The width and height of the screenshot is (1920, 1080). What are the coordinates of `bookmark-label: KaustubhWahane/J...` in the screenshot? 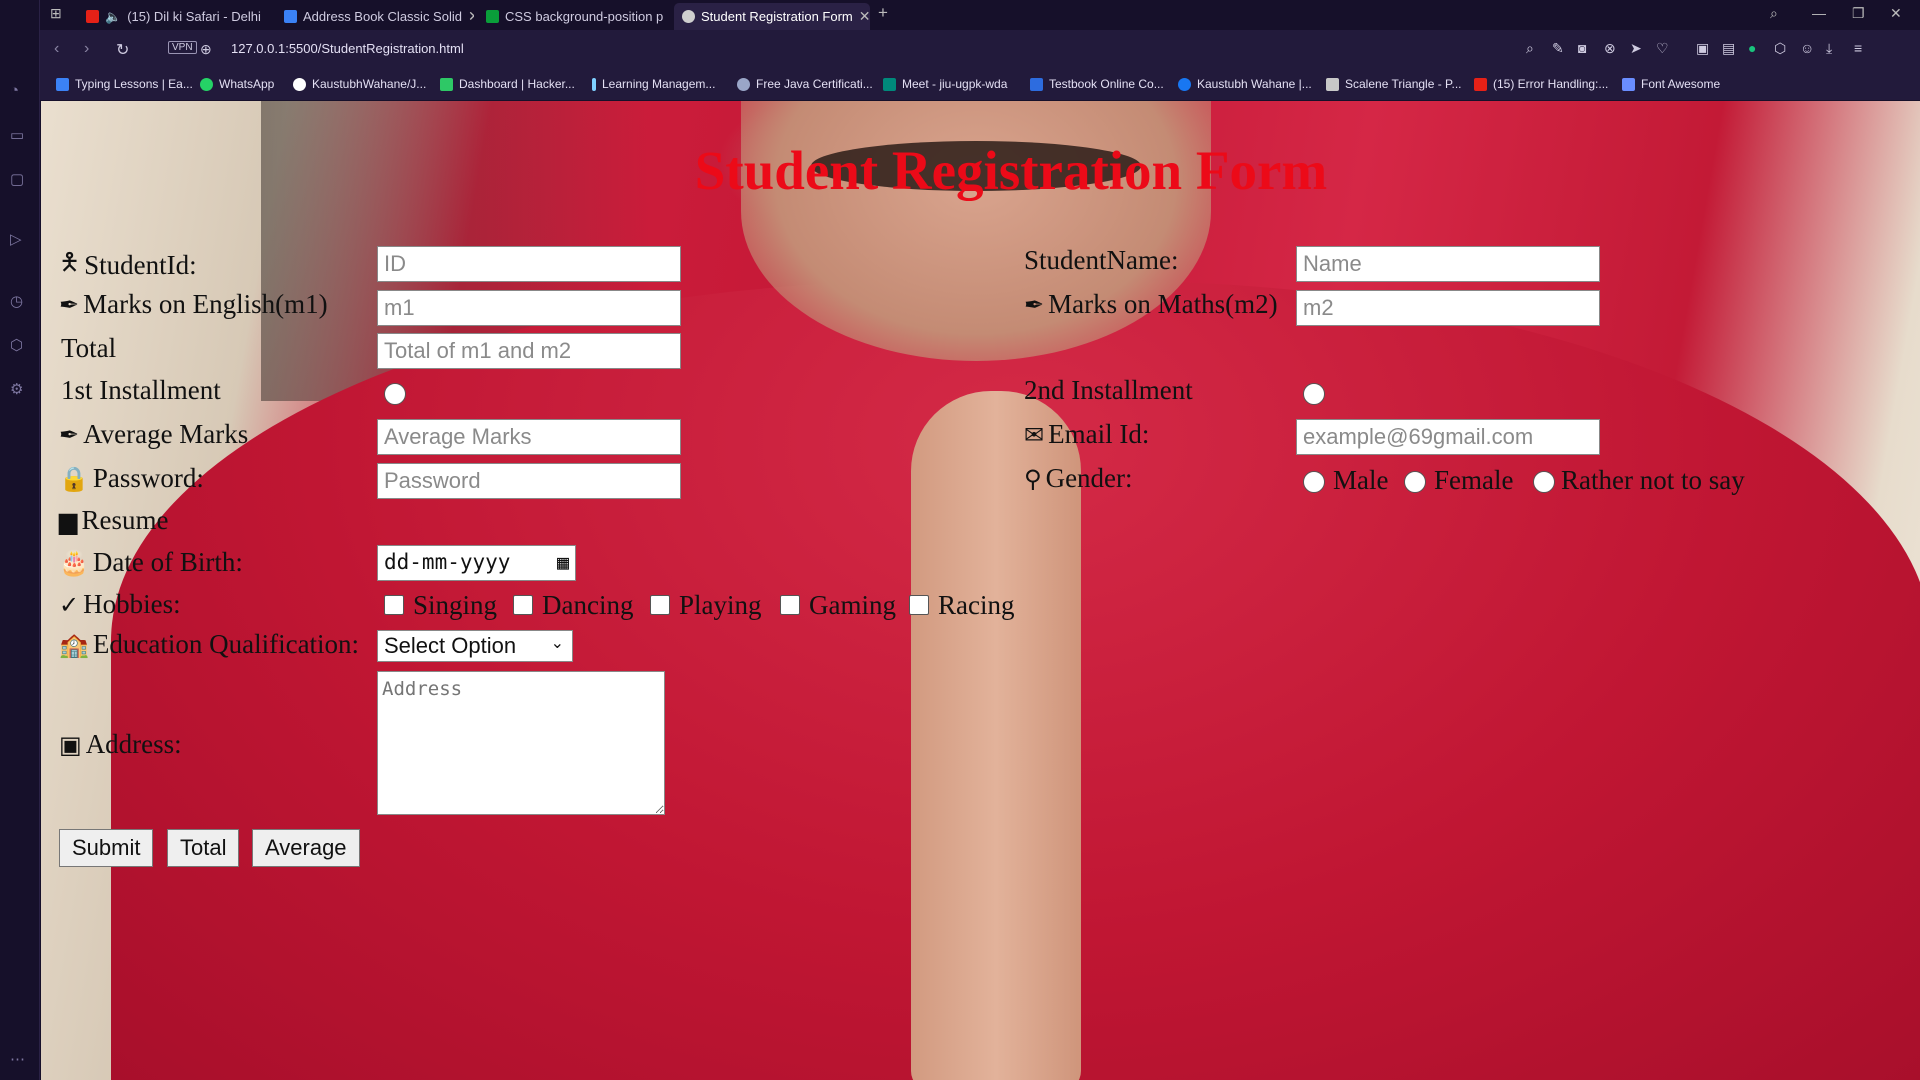 It's located at (369, 84).